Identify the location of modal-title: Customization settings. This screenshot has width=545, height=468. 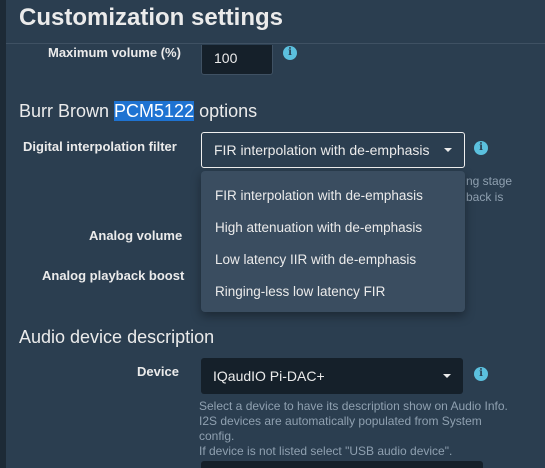
(151, 17).